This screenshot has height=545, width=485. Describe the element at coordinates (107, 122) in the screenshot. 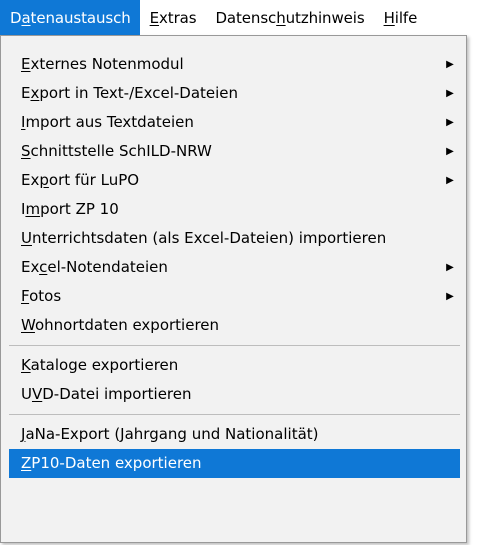

I see `menu-item-label: Import aus Textdateien` at that location.